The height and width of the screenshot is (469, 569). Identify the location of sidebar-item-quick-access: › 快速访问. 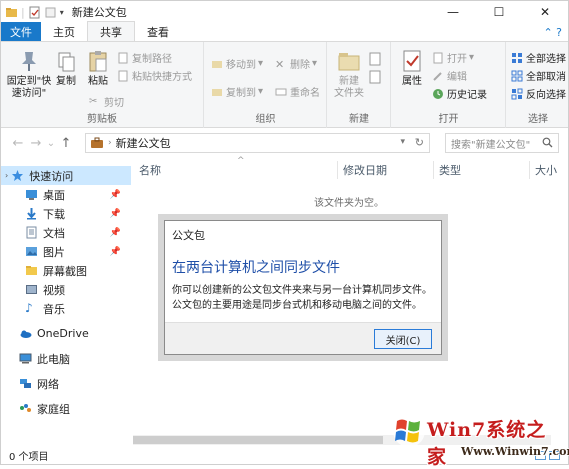
(66, 175).